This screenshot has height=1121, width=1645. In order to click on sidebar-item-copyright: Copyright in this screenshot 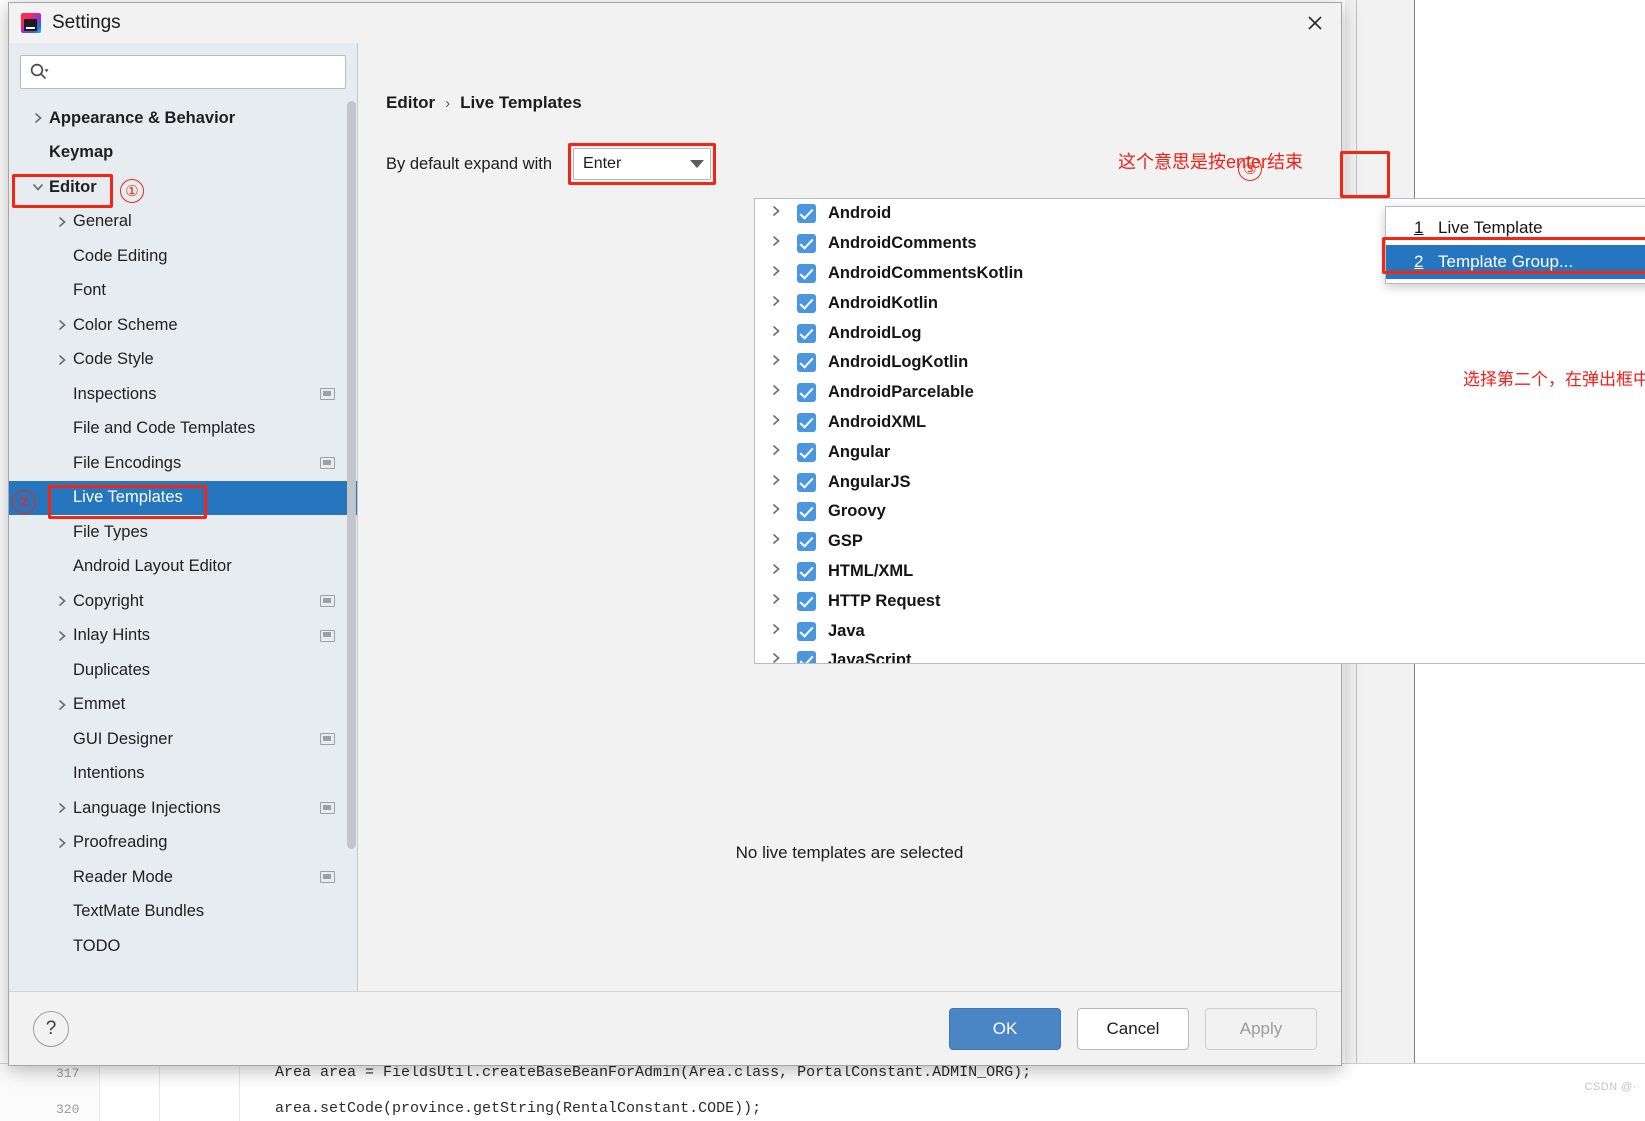, I will do `click(183, 601)`.